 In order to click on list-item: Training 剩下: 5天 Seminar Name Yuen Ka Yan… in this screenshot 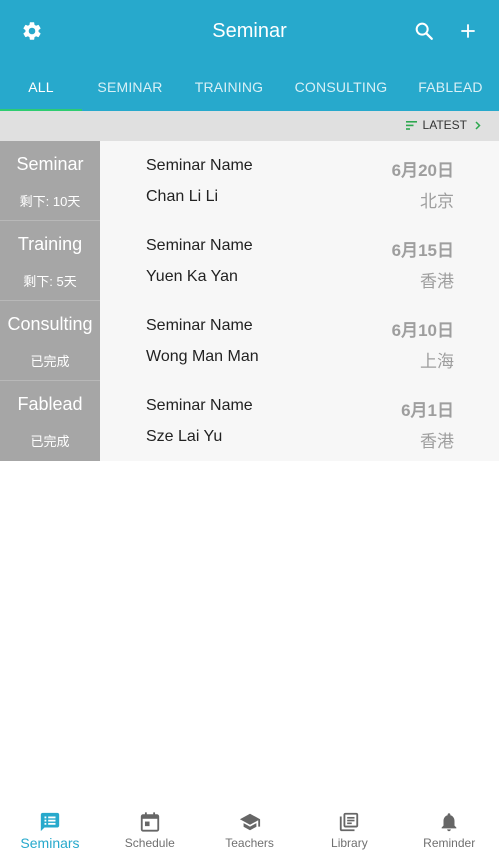, I will do `click(249, 261)`.